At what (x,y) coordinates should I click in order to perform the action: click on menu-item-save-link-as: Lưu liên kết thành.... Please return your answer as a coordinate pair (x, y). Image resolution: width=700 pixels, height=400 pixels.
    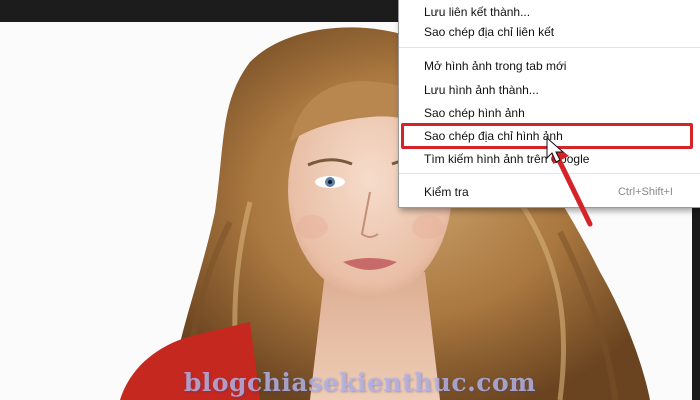
    Looking at the image, I should click on (549, 12).